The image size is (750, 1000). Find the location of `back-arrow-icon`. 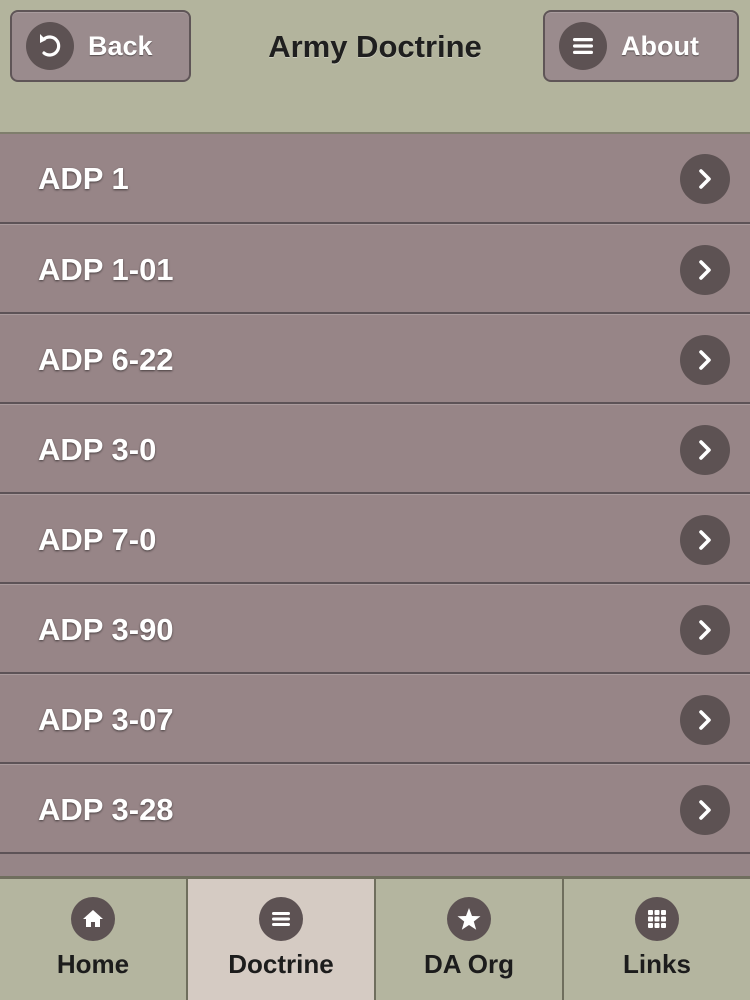

back-arrow-icon is located at coordinates (50, 46).